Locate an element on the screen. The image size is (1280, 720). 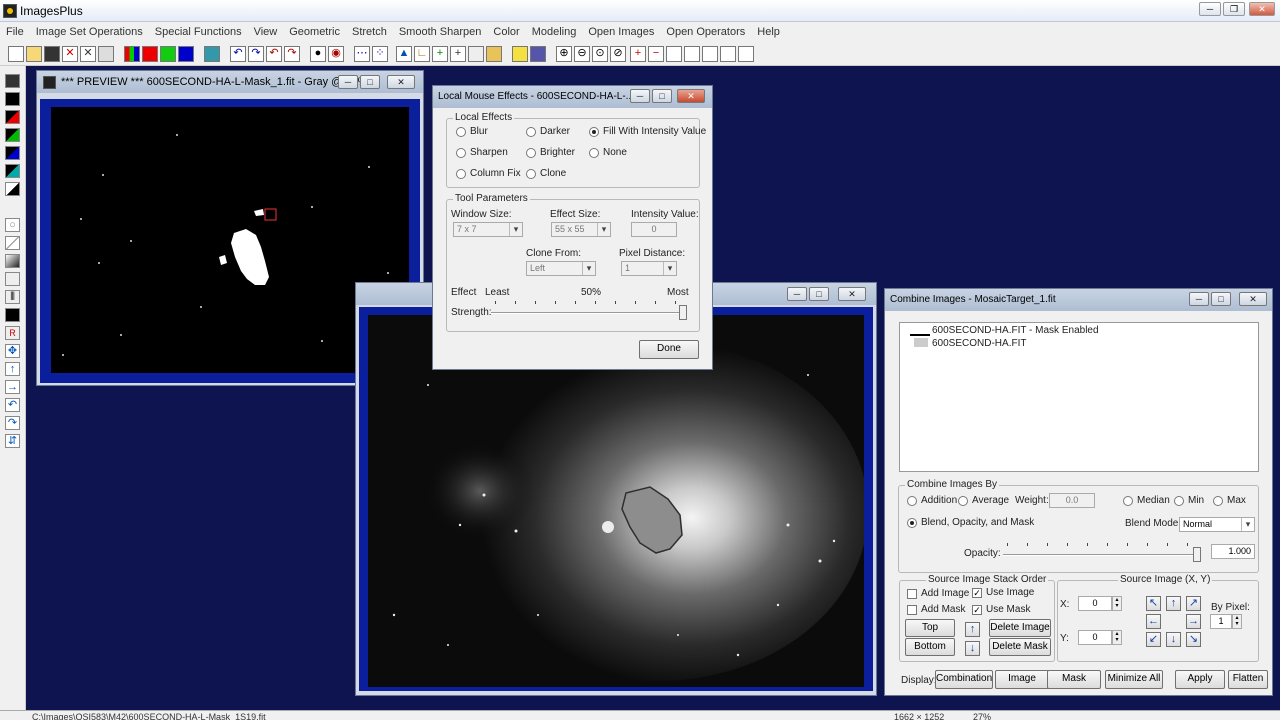
nudge-down-left-icon: ↙ is located at coordinates (1153, 639).